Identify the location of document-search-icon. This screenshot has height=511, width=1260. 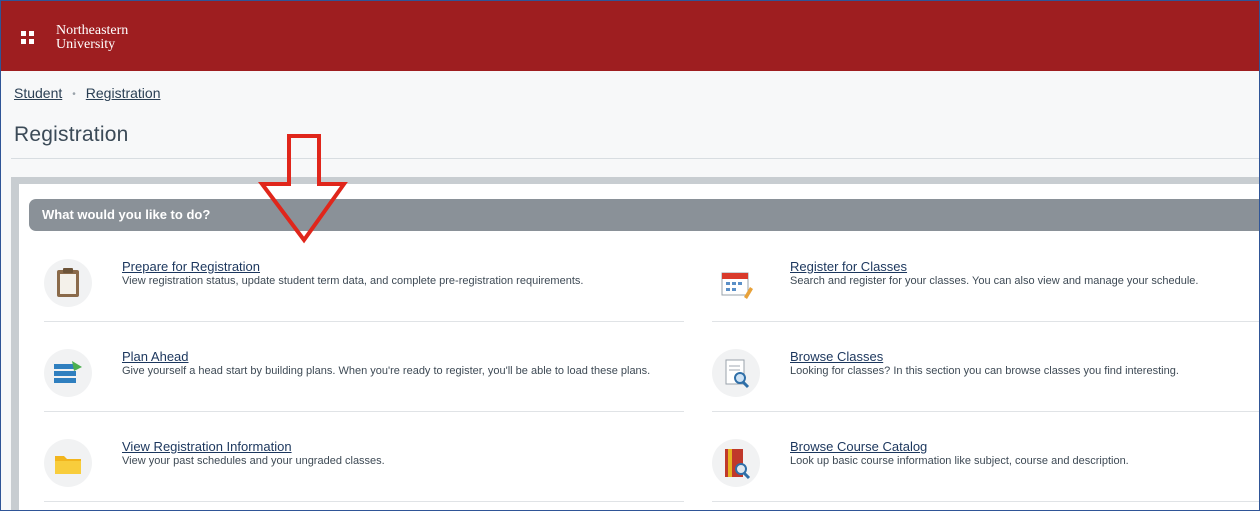
(736, 373).